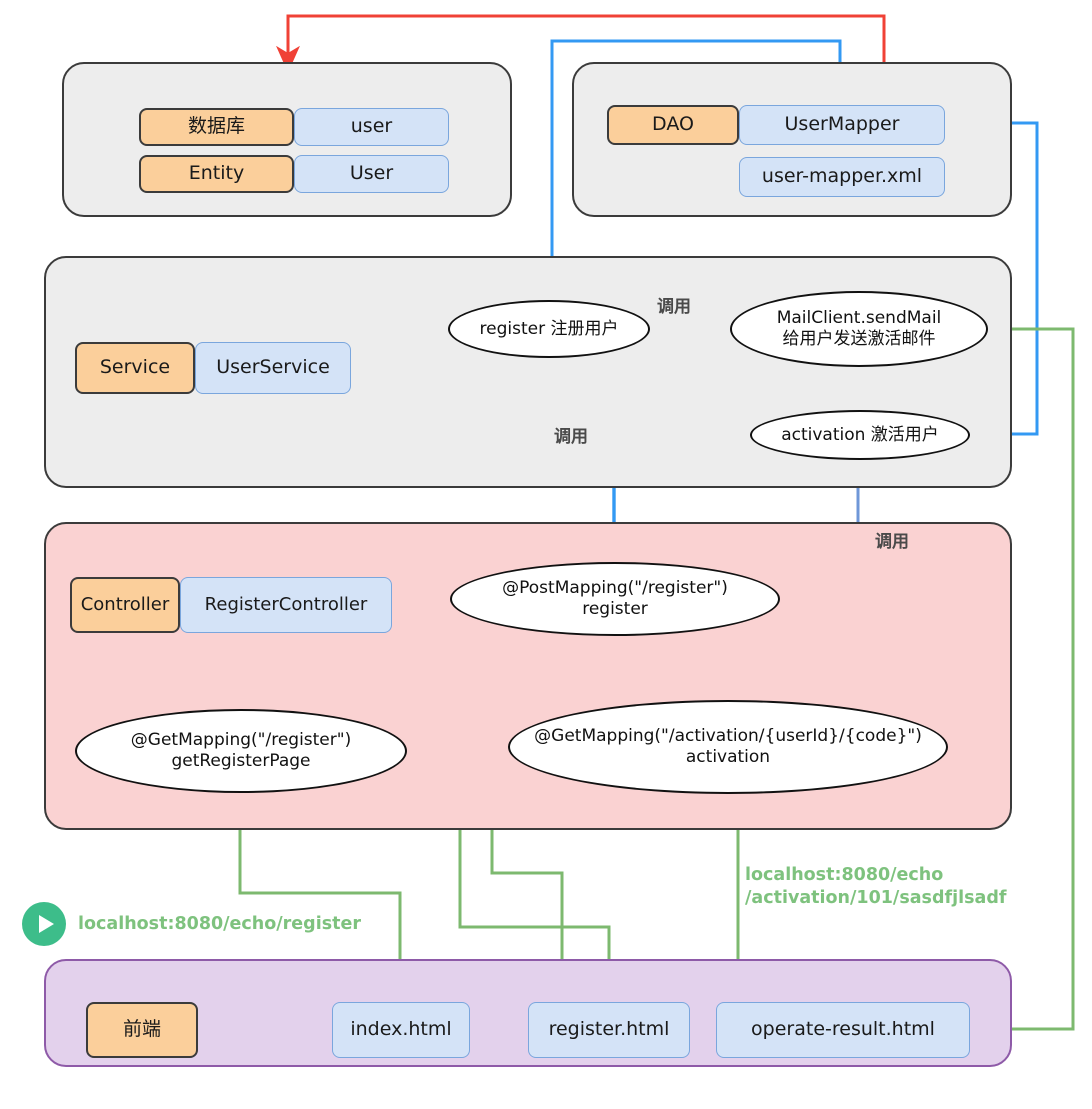  What do you see at coordinates (125, 605) in the screenshot?
I see `controller-tag: Controller` at bounding box center [125, 605].